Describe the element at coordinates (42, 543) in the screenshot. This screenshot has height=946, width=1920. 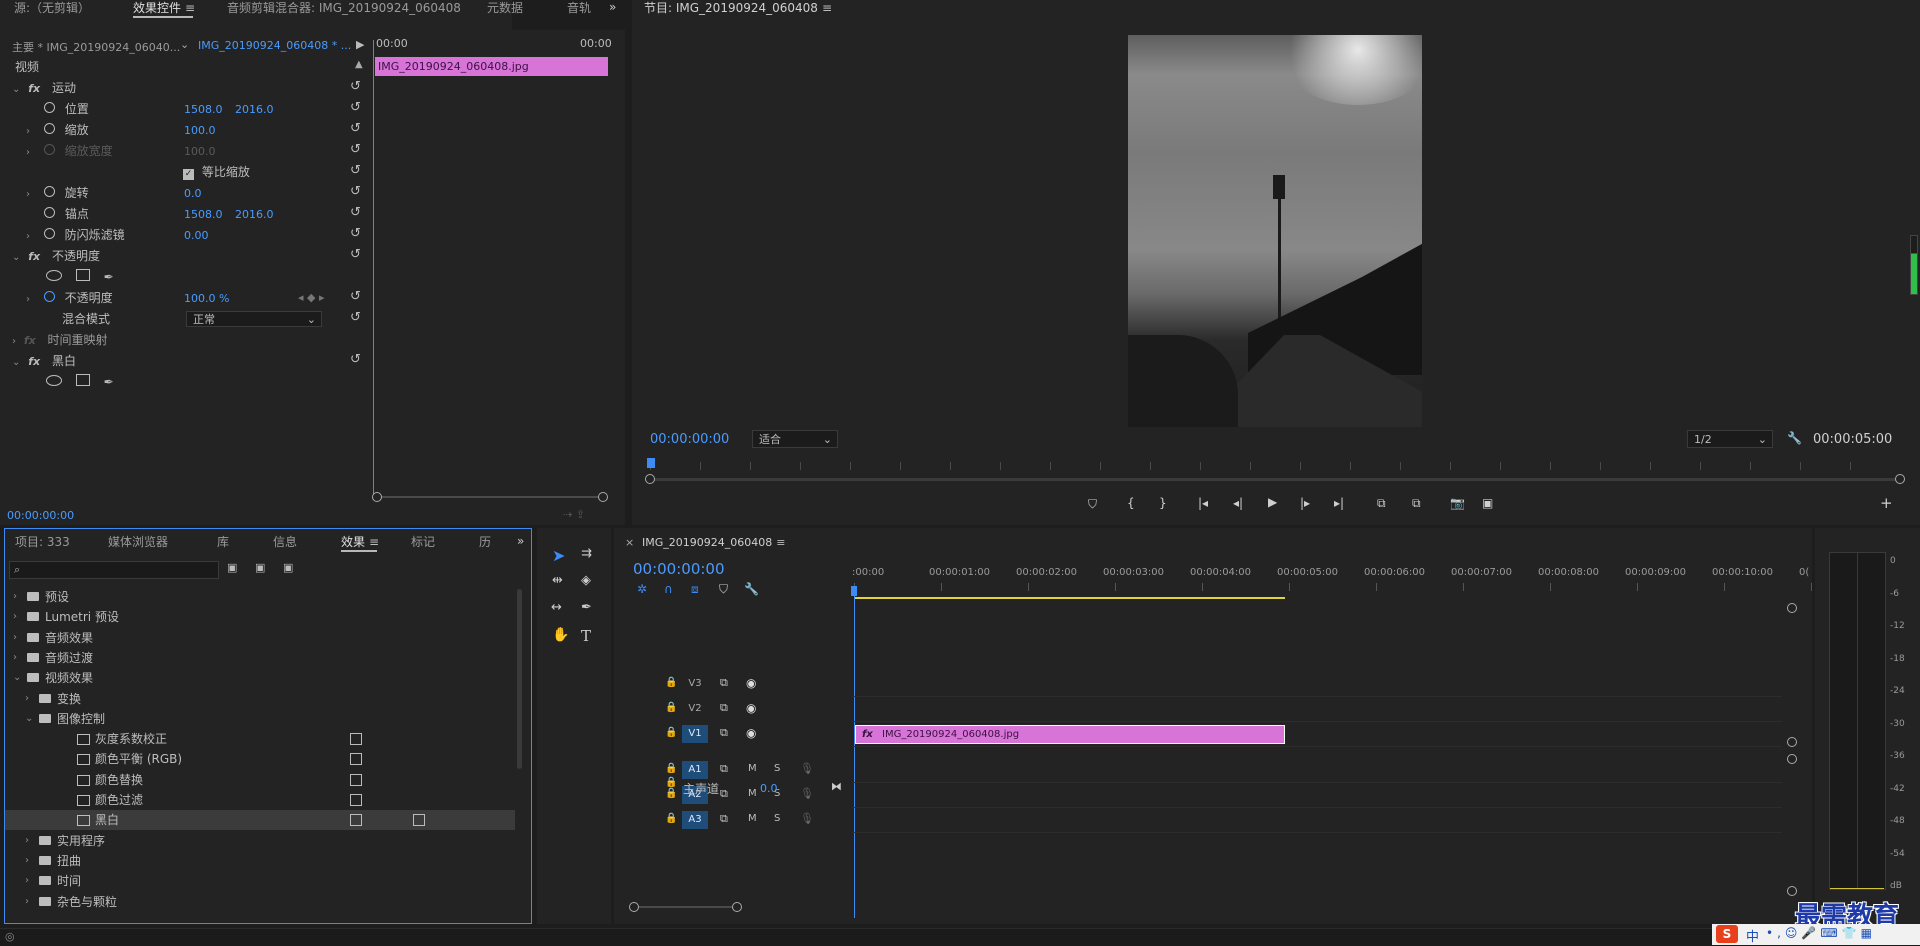
I see `tab-project: 项目: 333` at that location.